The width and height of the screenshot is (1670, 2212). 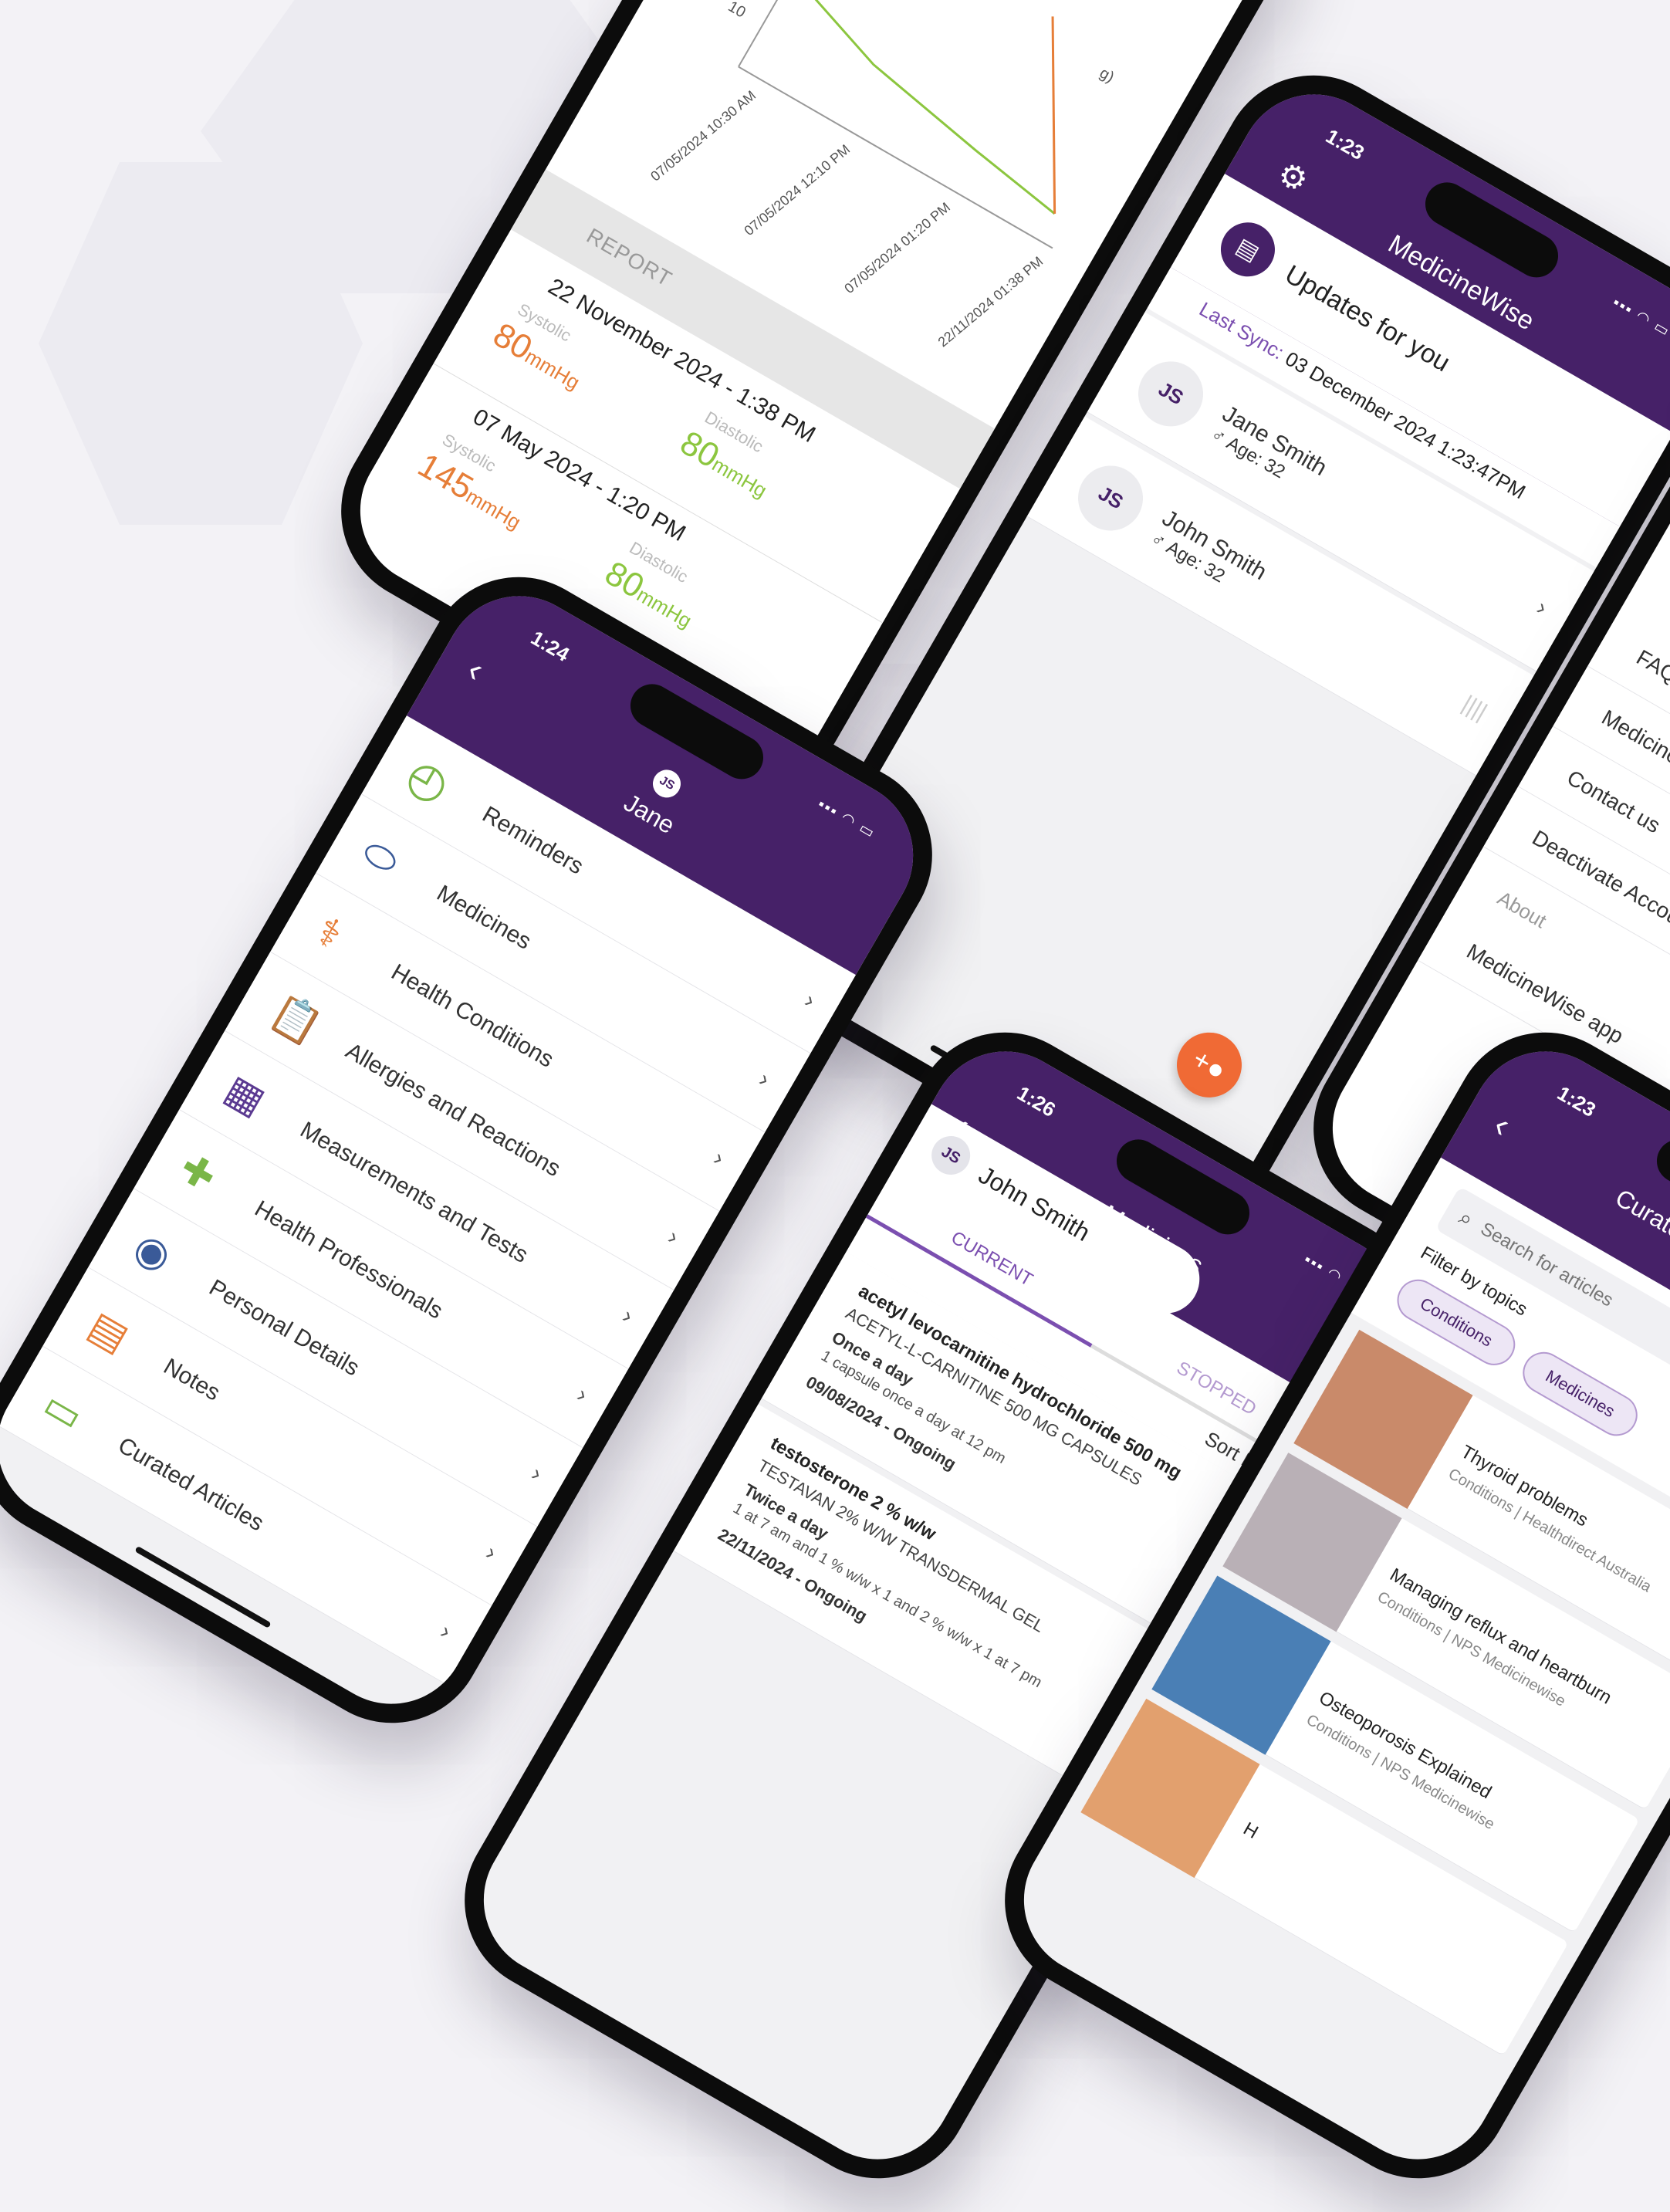 What do you see at coordinates (245, 1095) in the screenshot?
I see `chart-ruler-icon: ▦` at bounding box center [245, 1095].